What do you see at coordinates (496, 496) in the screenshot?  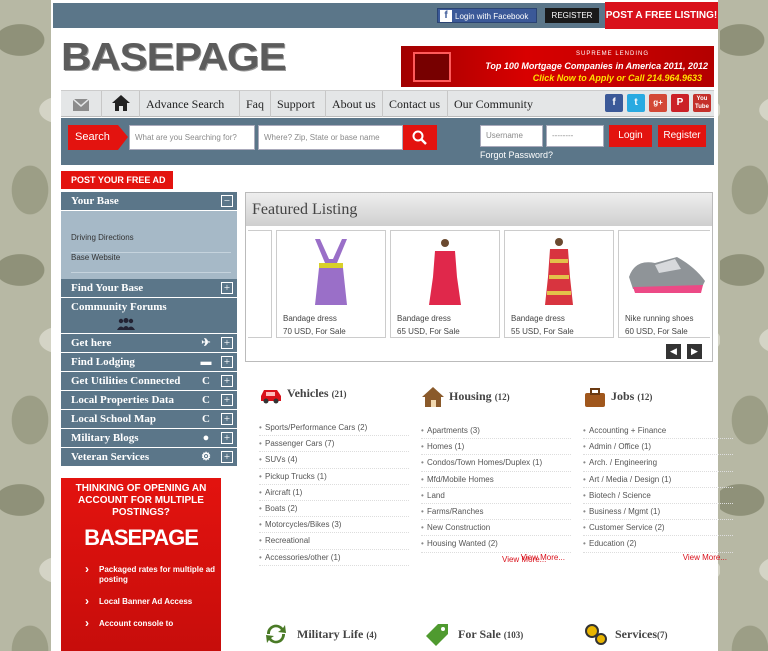 I see `list-item: Land` at bounding box center [496, 496].